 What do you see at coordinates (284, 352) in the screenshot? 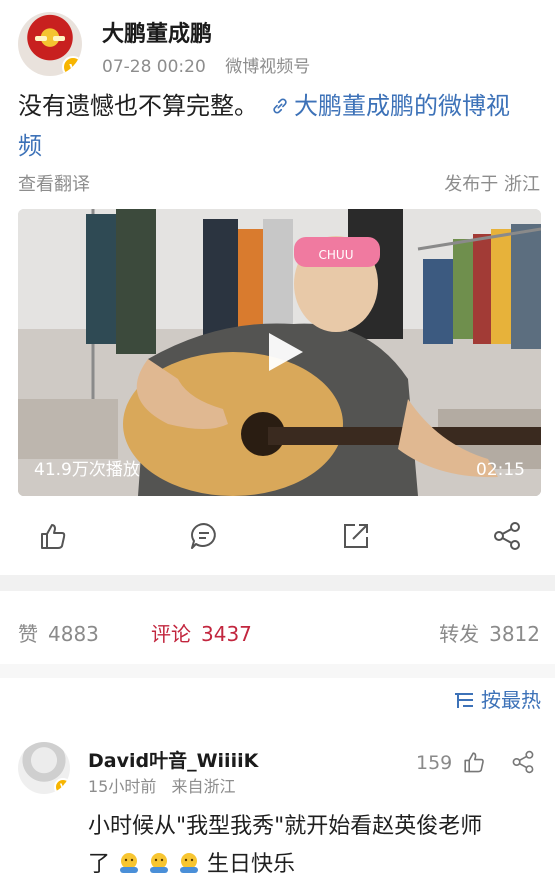
I see `play-icon` at bounding box center [284, 352].